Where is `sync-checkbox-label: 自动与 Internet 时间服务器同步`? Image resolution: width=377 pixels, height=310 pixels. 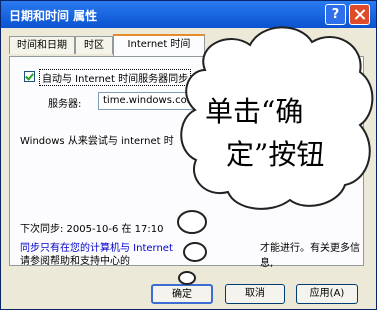 sync-checkbox-label: 自动与 Internet 时间服务器同步 is located at coordinates (115, 77).